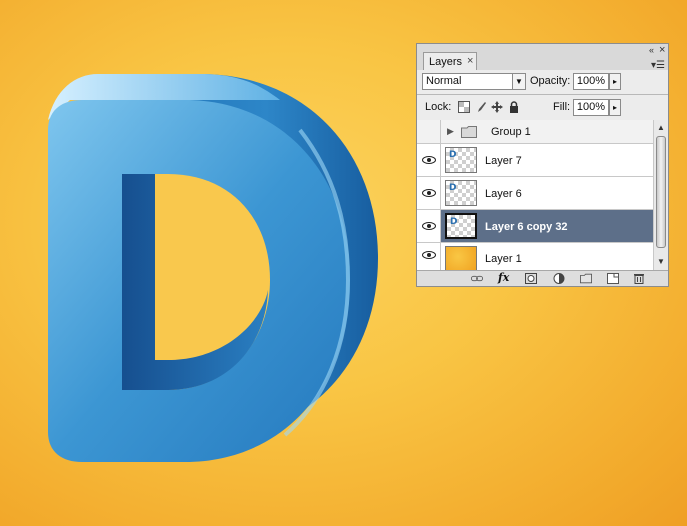 The image size is (687, 526). What do you see at coordinates (550, 81) in the screenshot?
I see `opacity-label: Opacity:` at bounding box center [550, 81].